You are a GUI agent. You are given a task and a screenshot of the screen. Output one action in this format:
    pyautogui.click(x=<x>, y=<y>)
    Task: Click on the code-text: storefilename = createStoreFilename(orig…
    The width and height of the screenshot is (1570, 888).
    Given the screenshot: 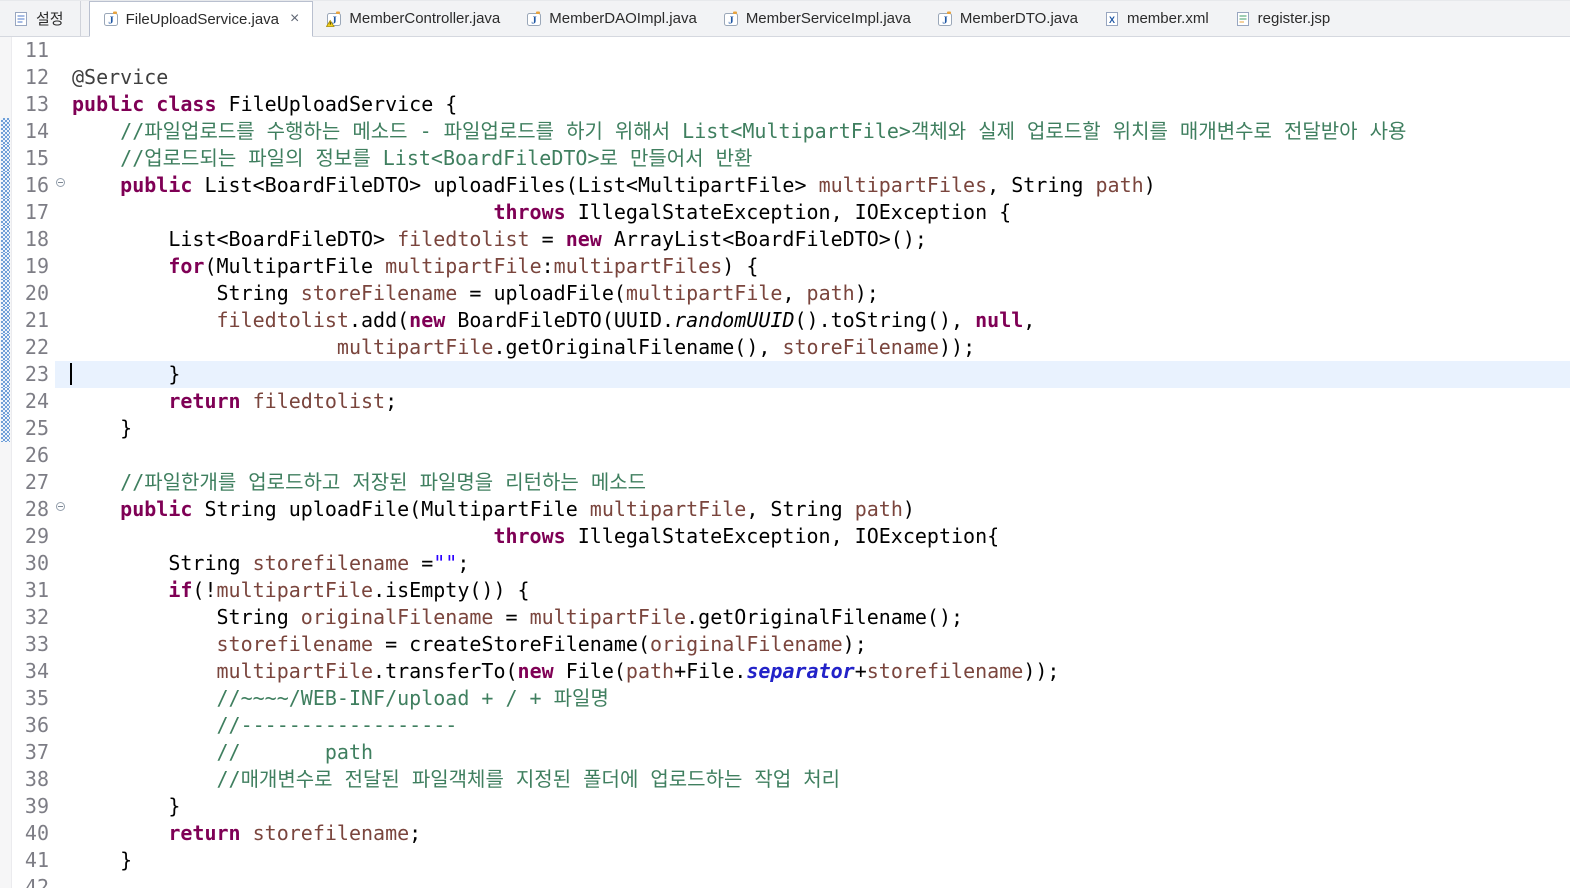 What is the action you would take?
    pyautogui.click(x=819, y=644)
    